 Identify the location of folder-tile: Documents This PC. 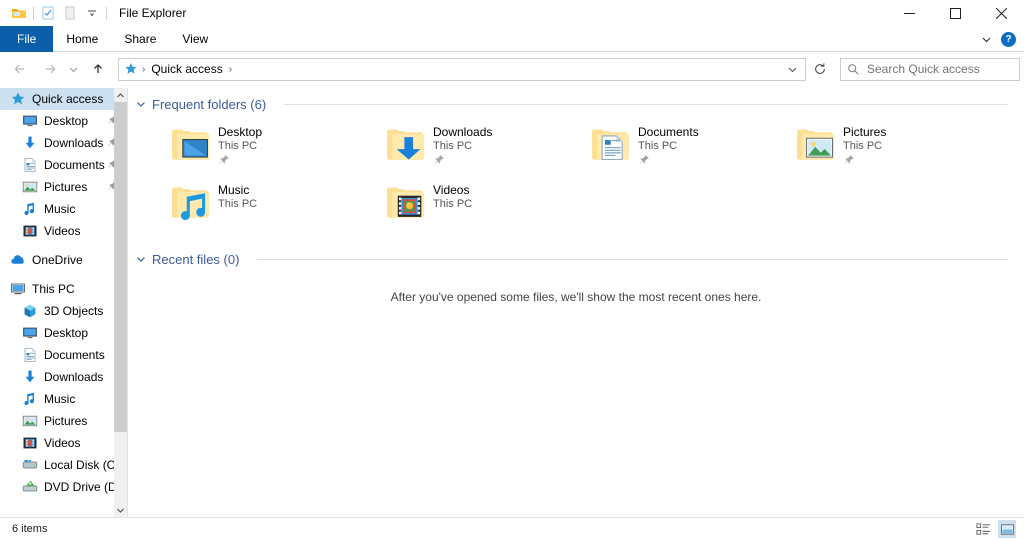
(688, 147).